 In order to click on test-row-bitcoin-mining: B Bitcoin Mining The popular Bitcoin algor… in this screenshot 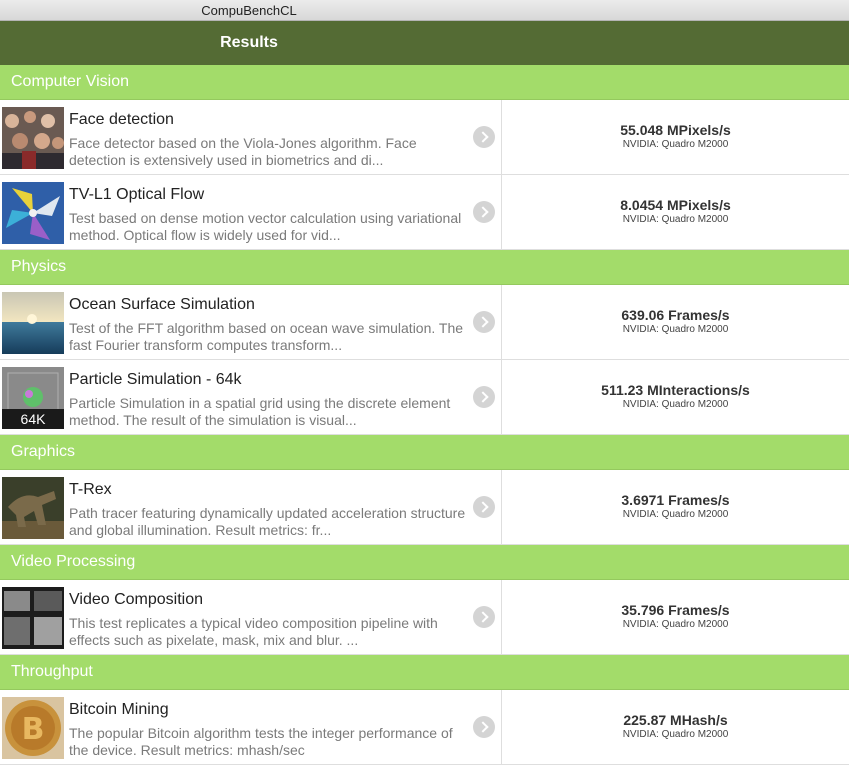, I will do `click(424, 727)`.